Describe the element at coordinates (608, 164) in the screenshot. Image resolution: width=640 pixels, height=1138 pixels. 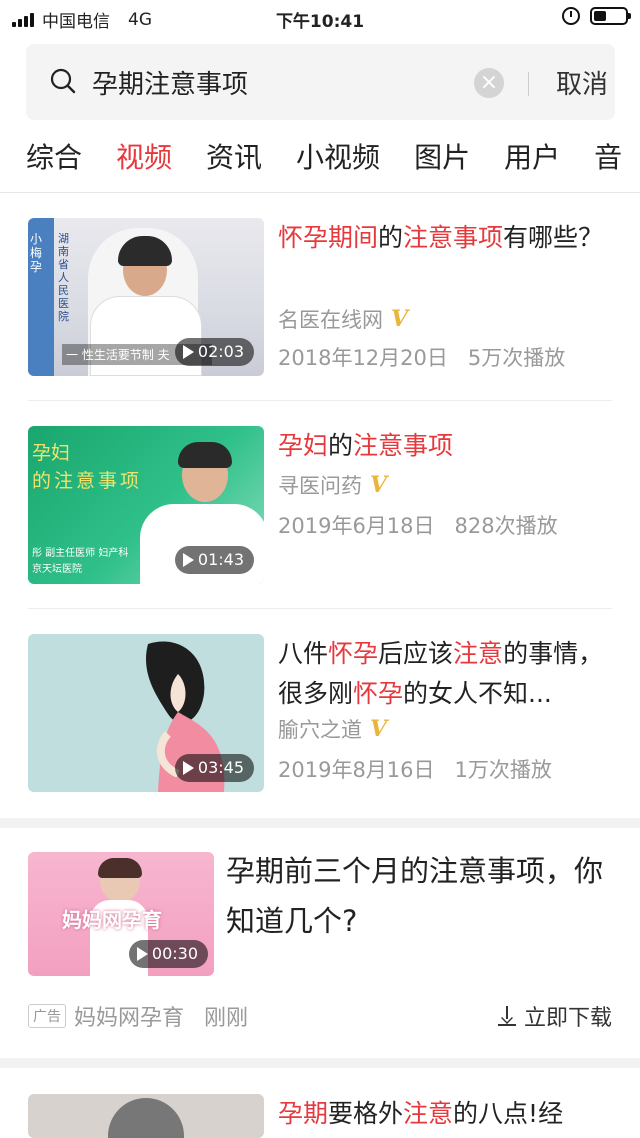
I see `tab-6: 音` at that location.